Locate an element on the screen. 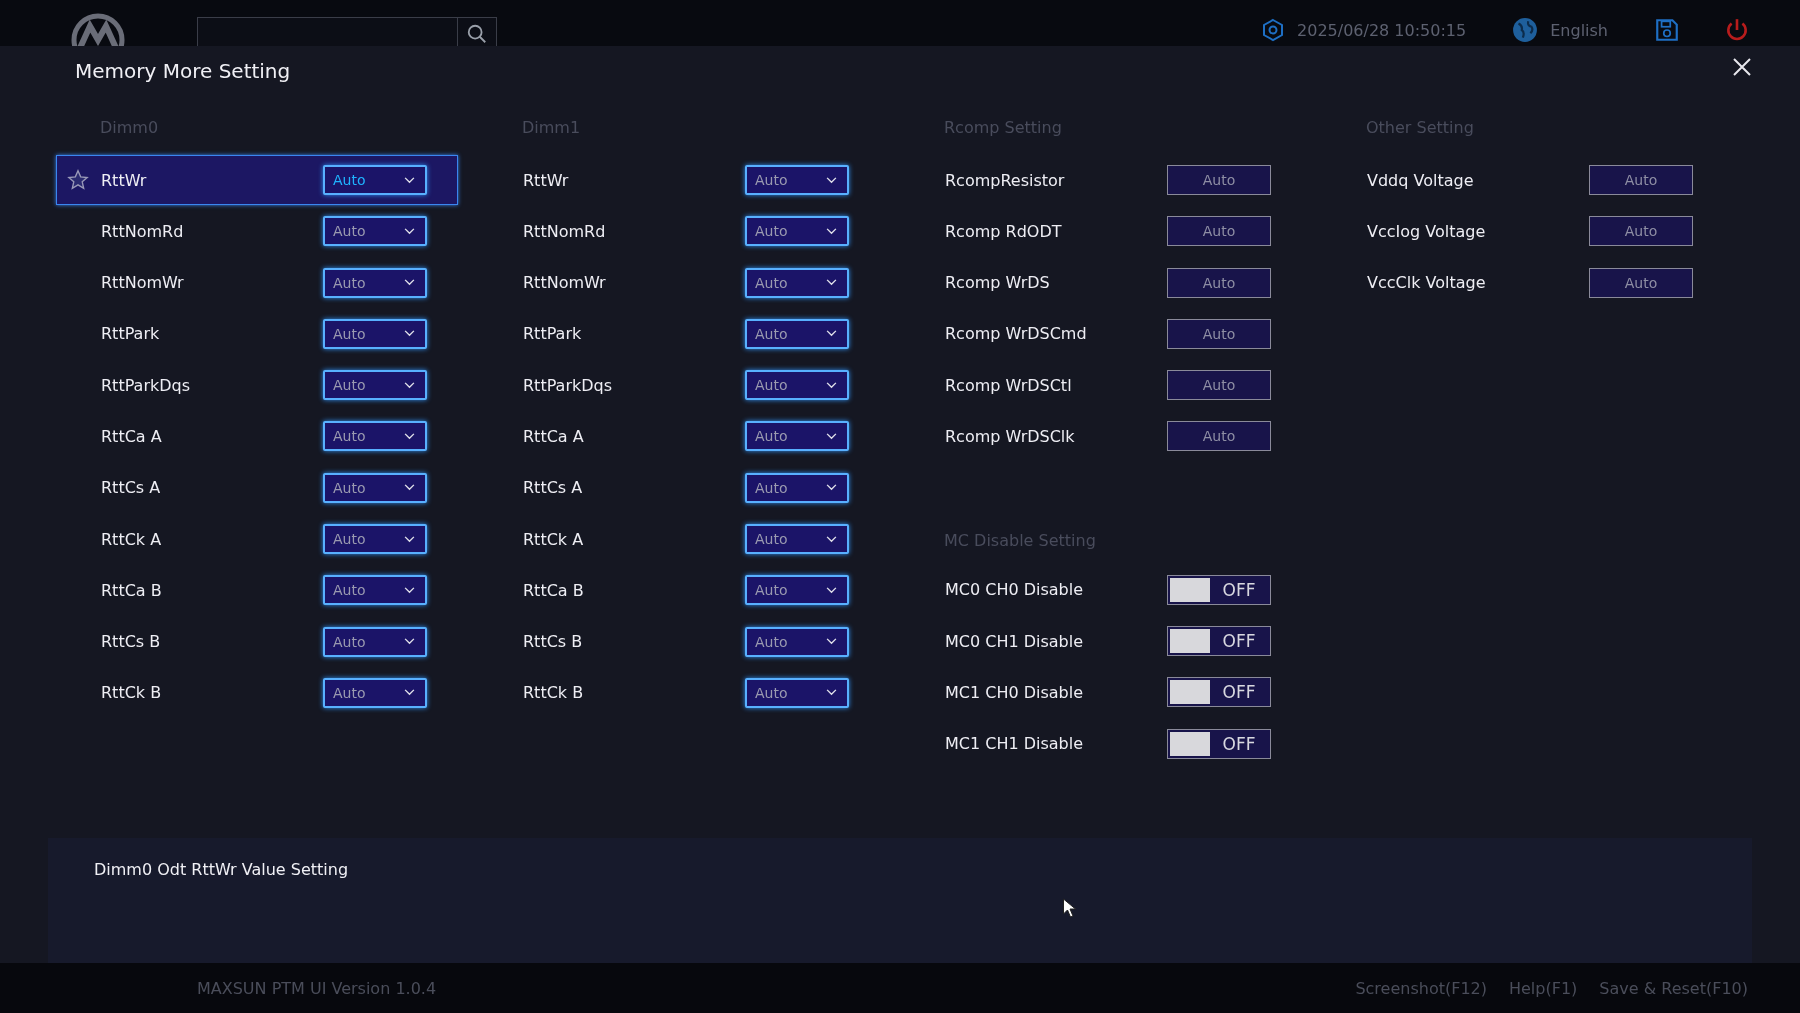  setting-label: Rcomp RdODT is located at coordinates (1004, 231).